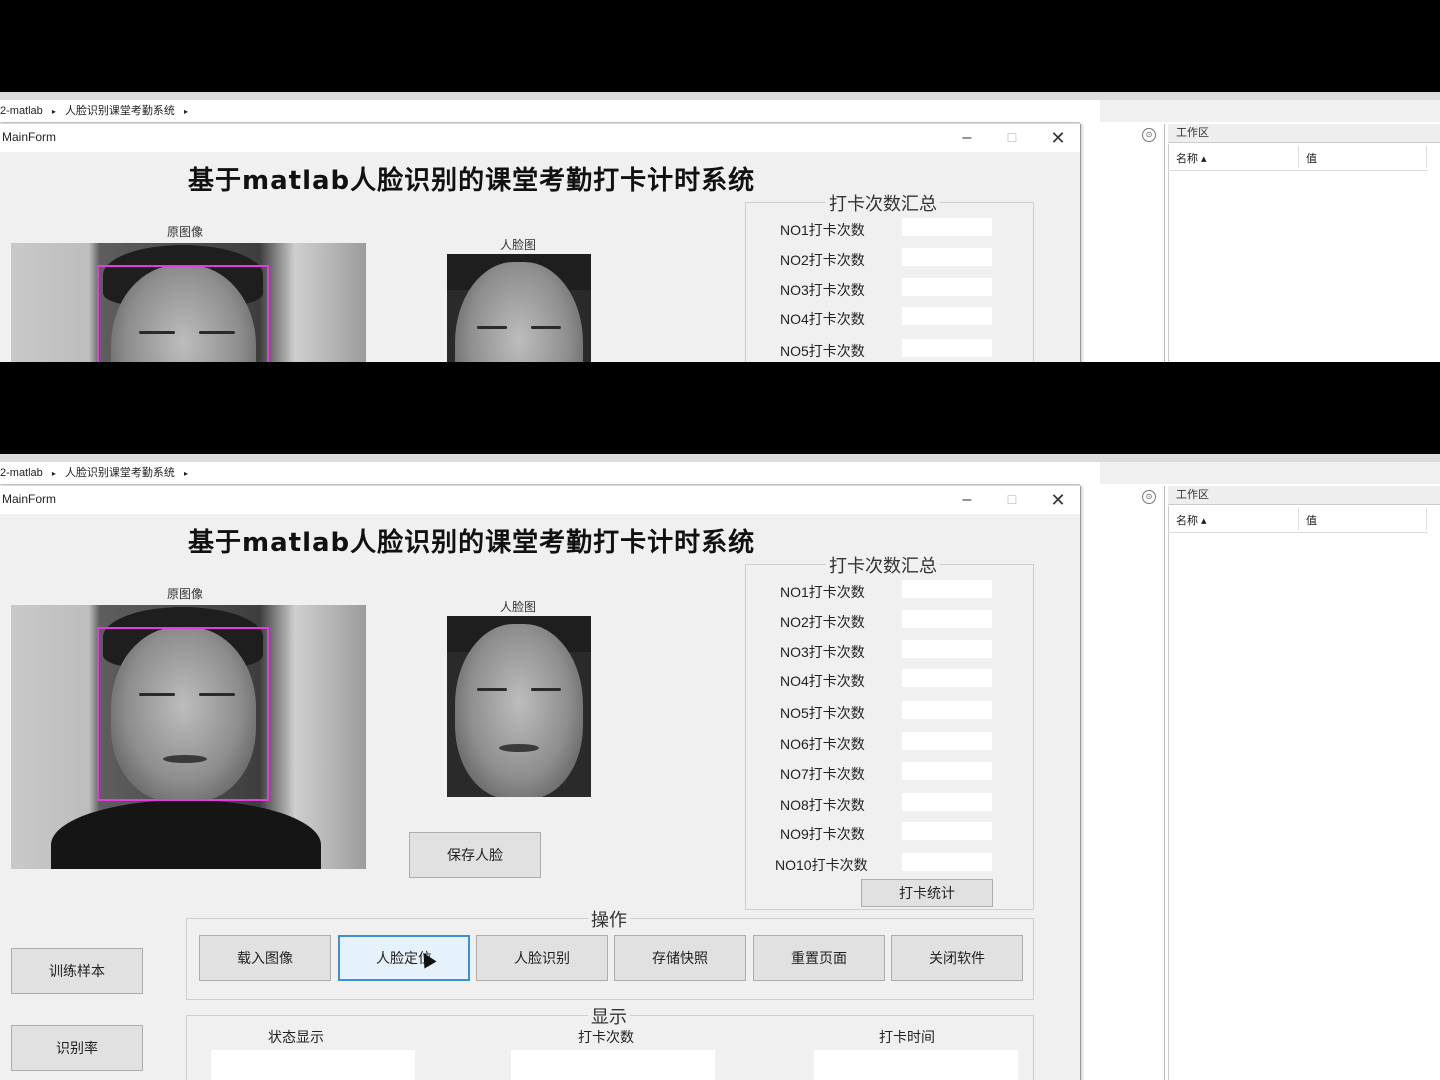 This screenshot has height=1080, width=1440. Describe the element at coordinates (475, 855) in the screenshot. I see `save-face-button: 保存人脸` at that location.